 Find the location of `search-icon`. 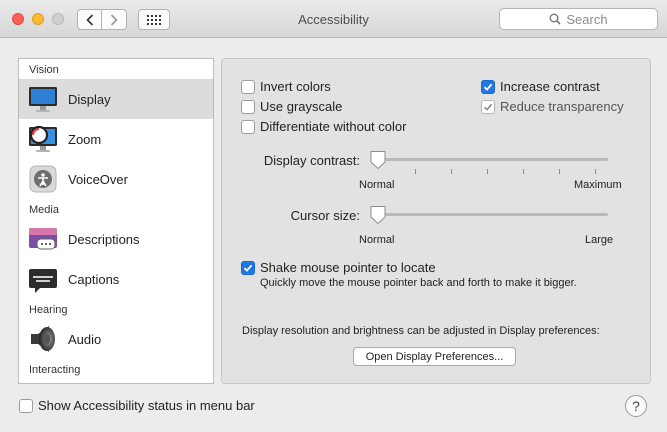

search-icon is located at coordinates (555, 19).